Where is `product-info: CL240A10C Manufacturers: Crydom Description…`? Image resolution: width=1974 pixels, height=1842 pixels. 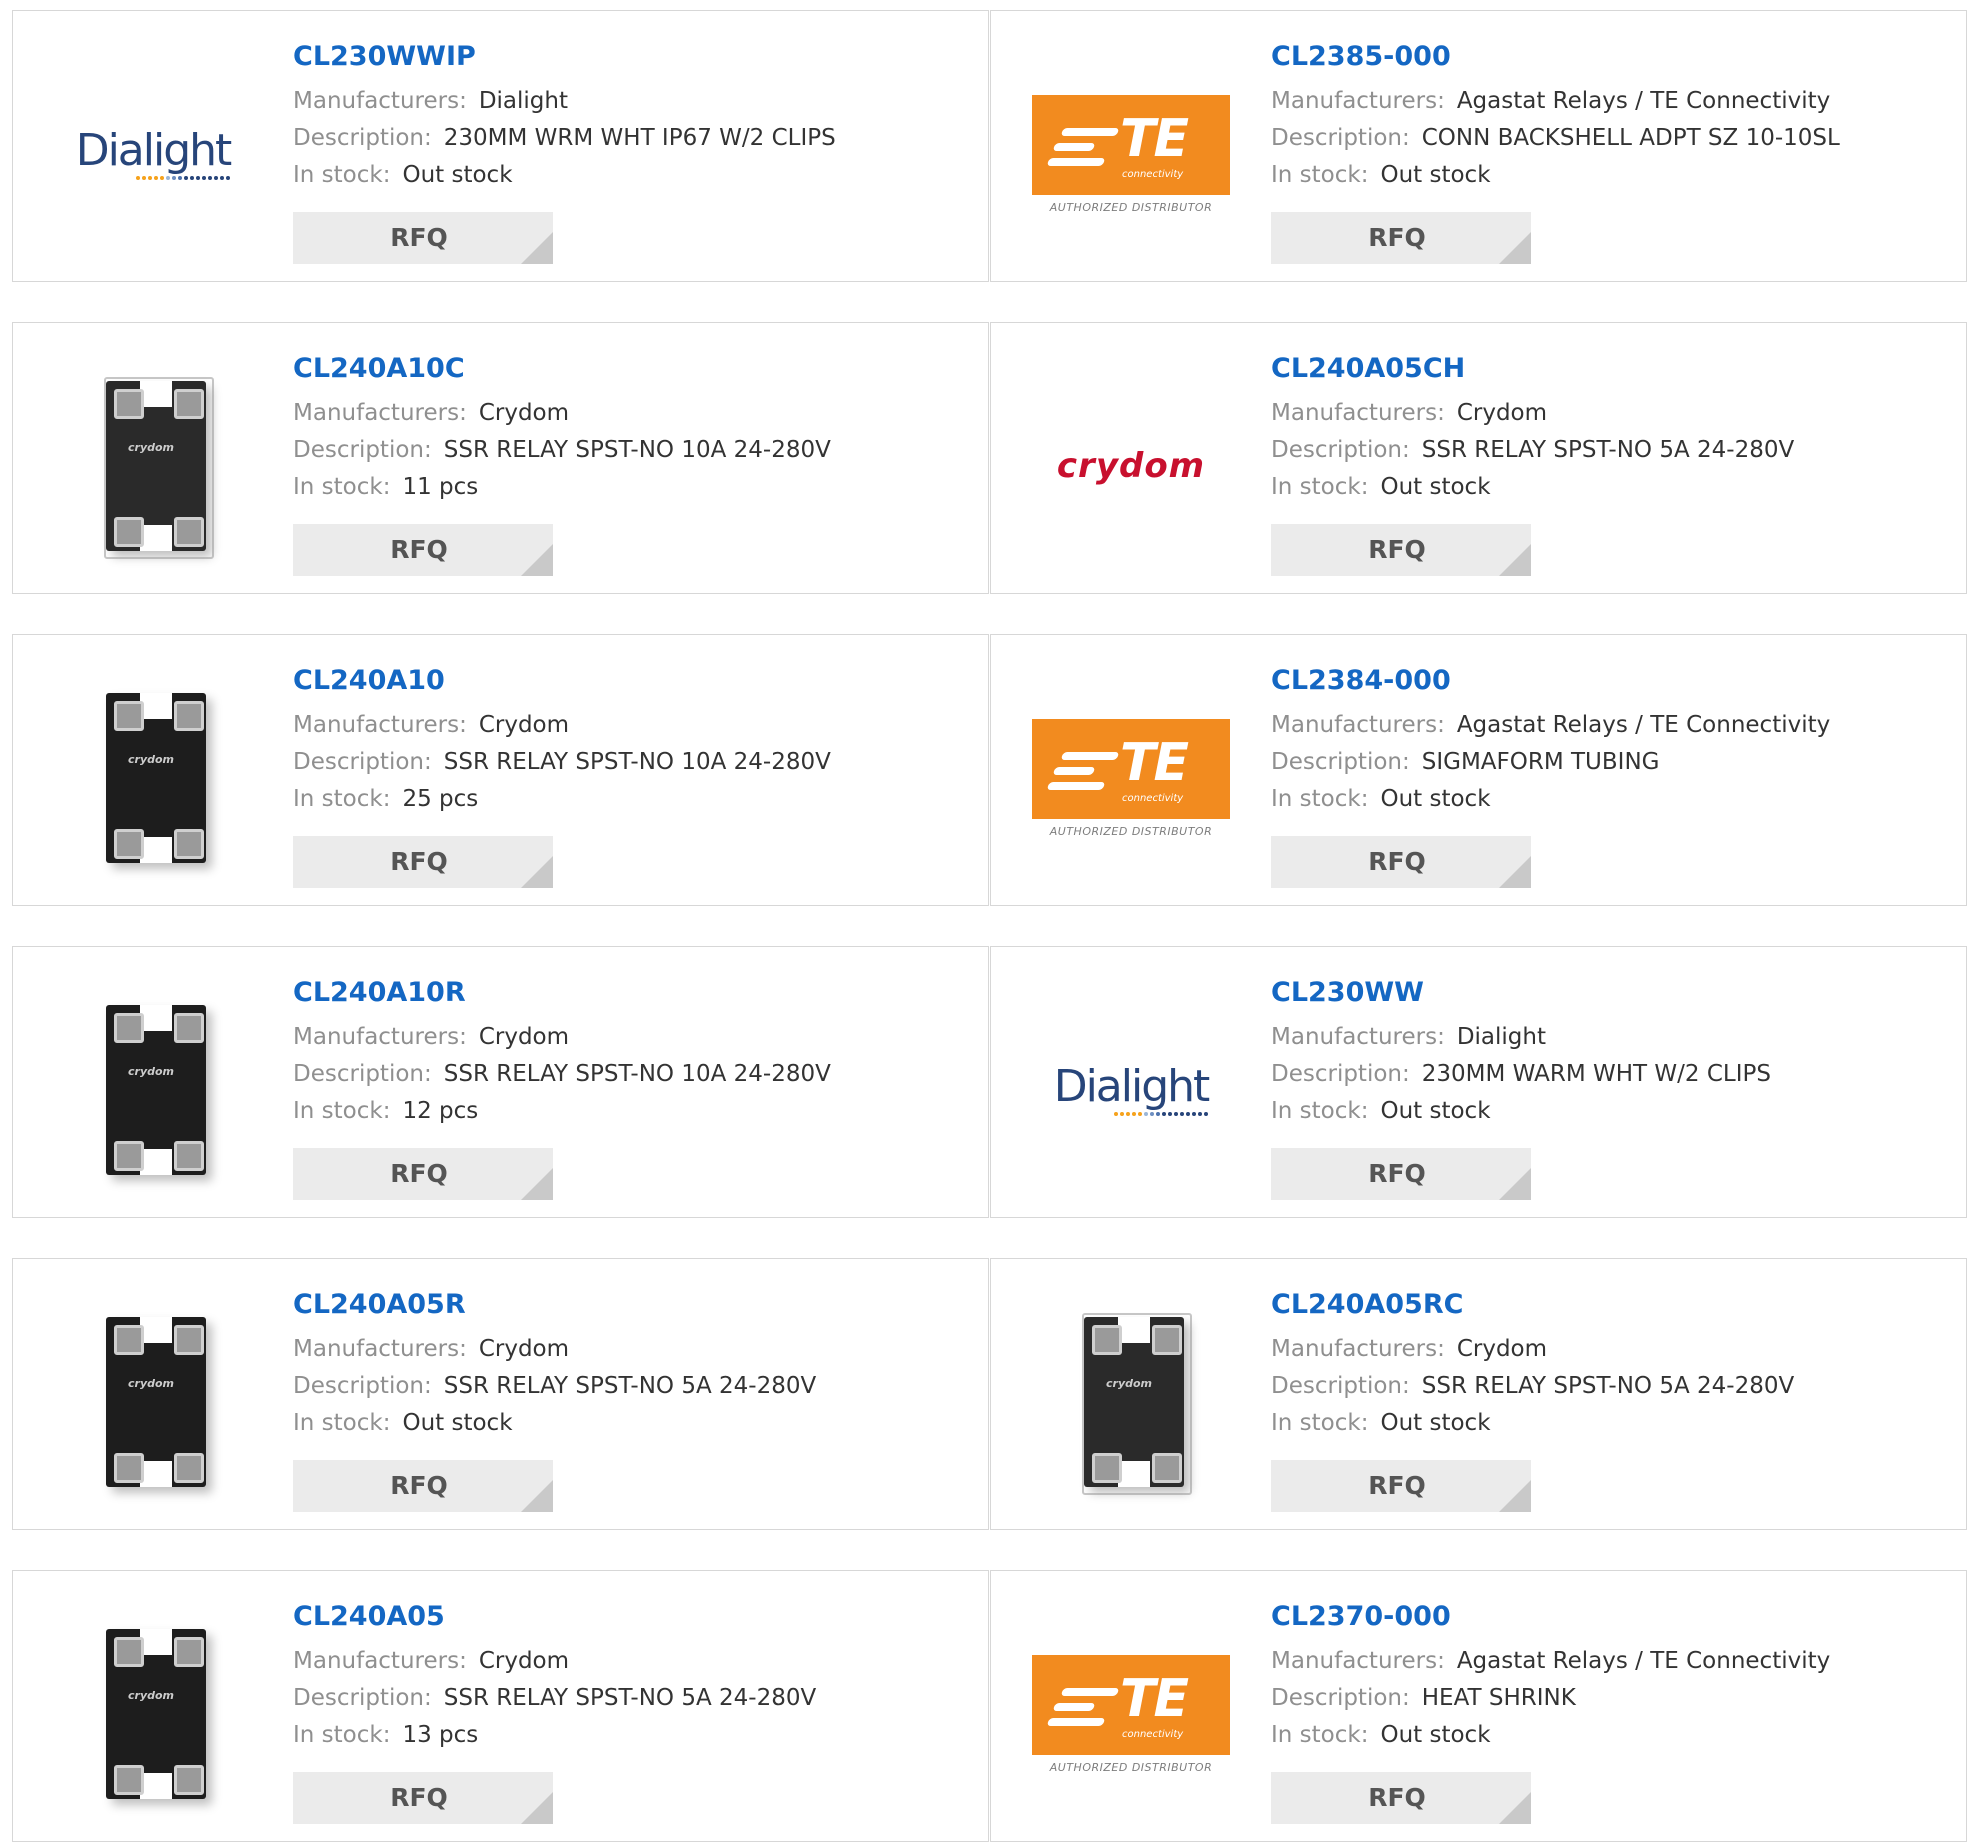
product-info: CL240A10C Manufacturers: Crydom Description… is located at coordinates (630, 429).